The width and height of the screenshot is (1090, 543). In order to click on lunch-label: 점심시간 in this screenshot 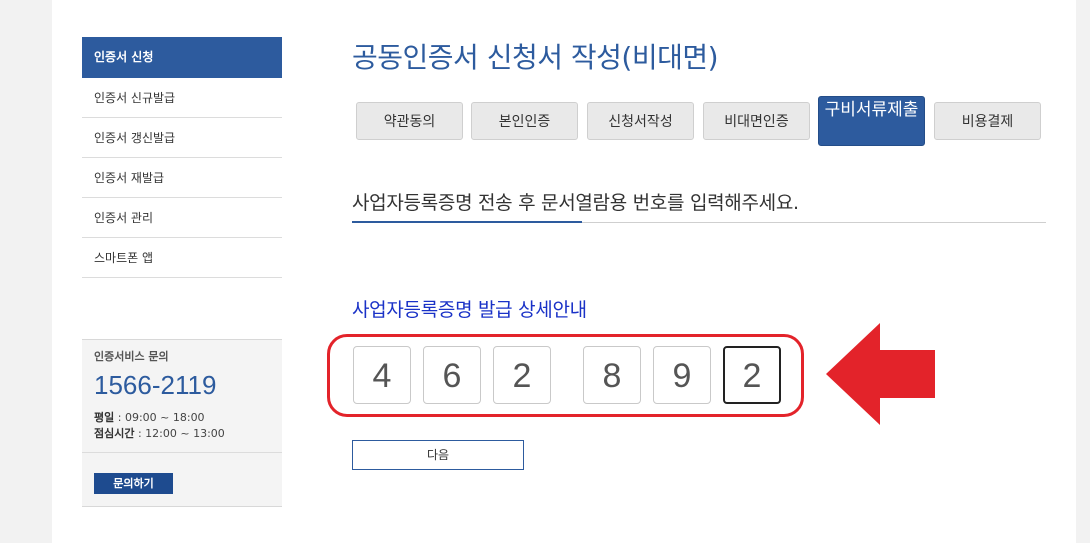, I will do `click(114, 433)`.